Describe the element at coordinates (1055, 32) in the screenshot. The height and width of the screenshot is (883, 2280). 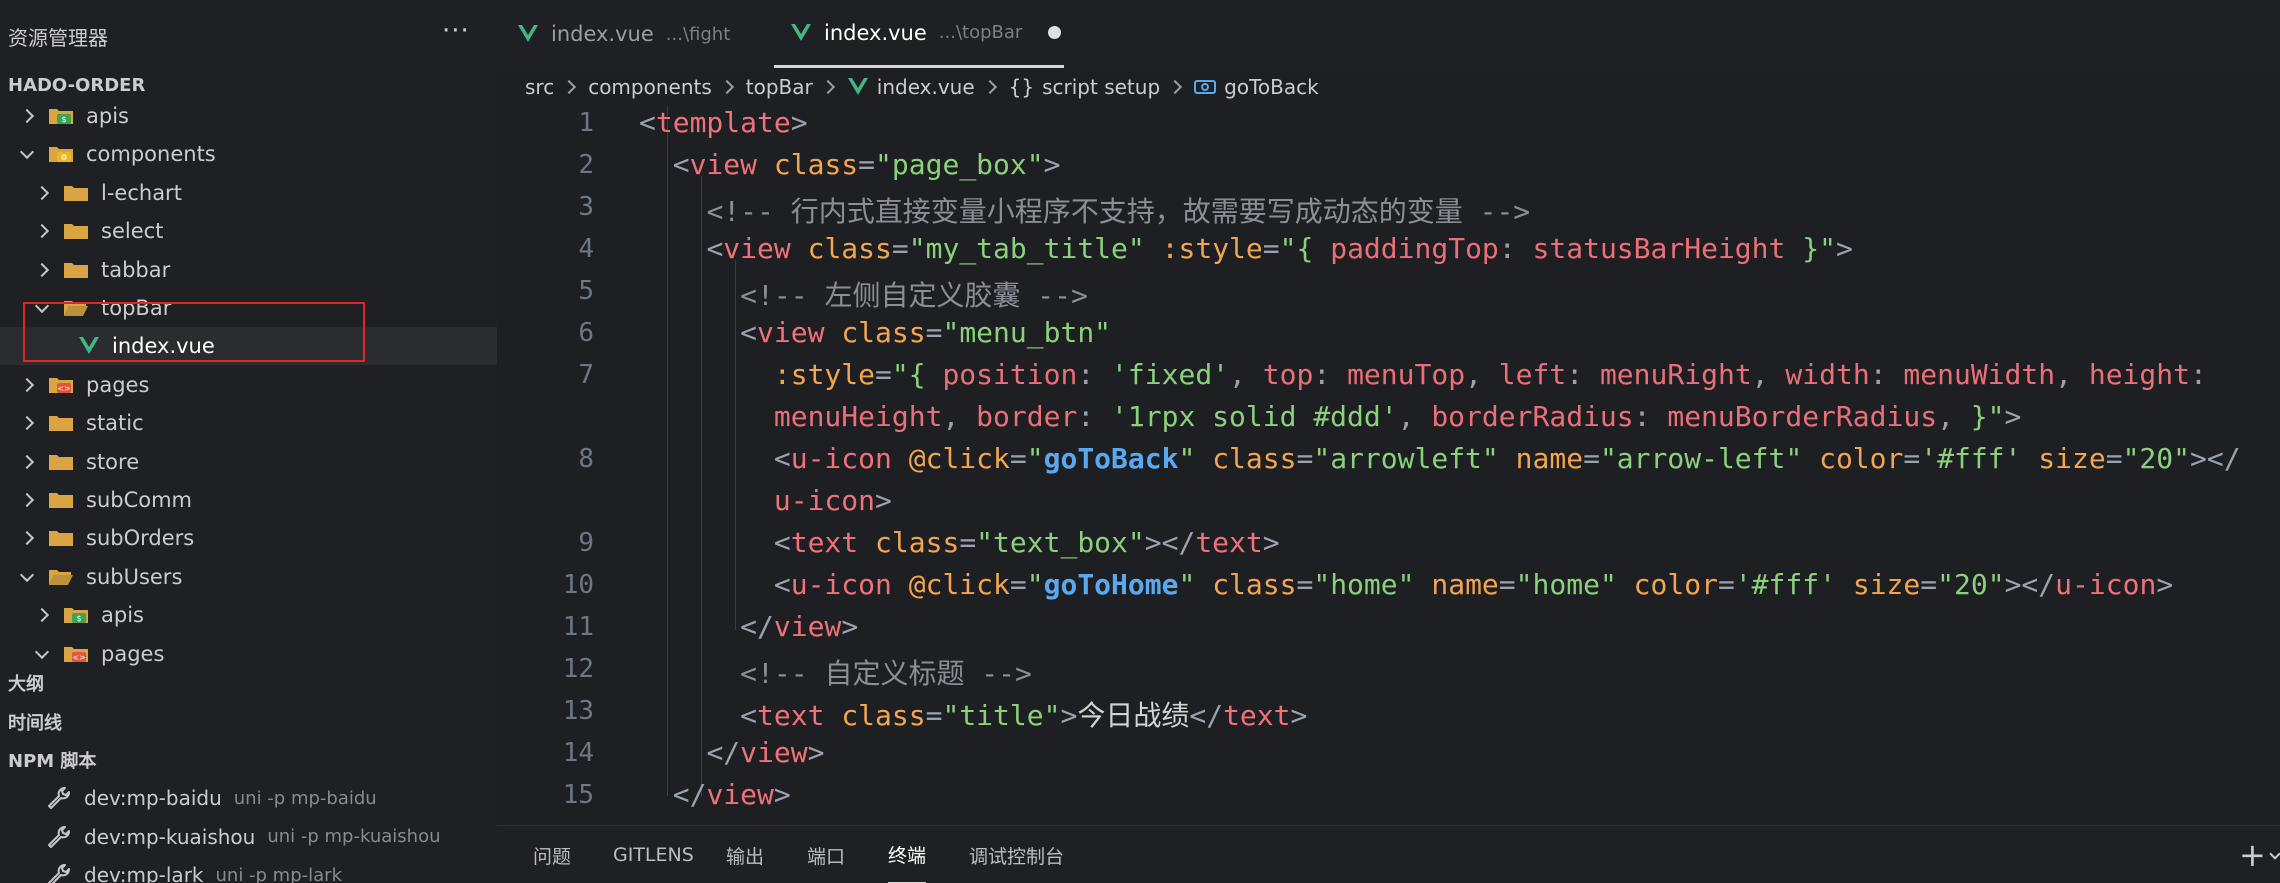
I see `unsaved-dot-icon` at that location.